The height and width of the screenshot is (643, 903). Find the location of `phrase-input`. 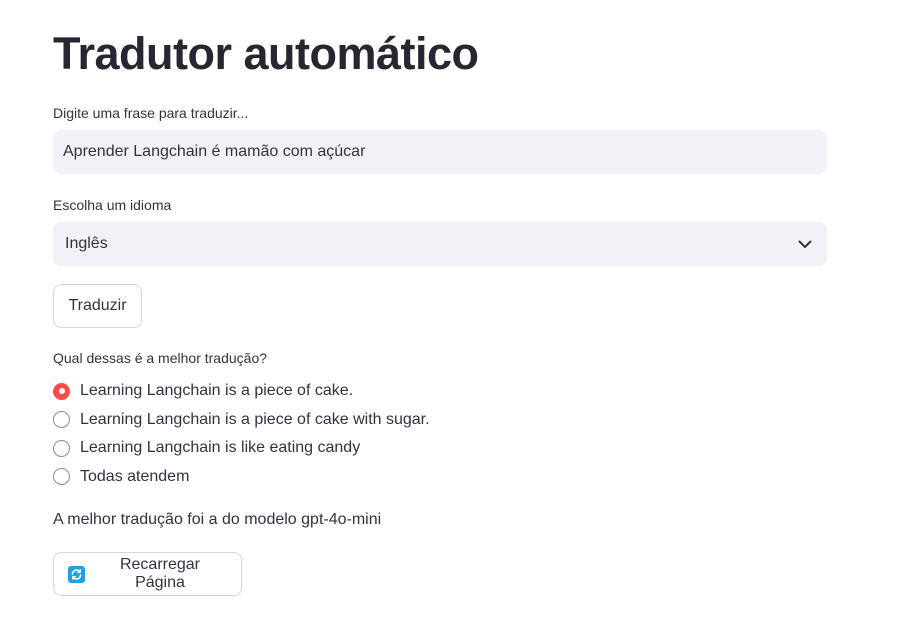

phrase-input is located at coordinates (440, 152).